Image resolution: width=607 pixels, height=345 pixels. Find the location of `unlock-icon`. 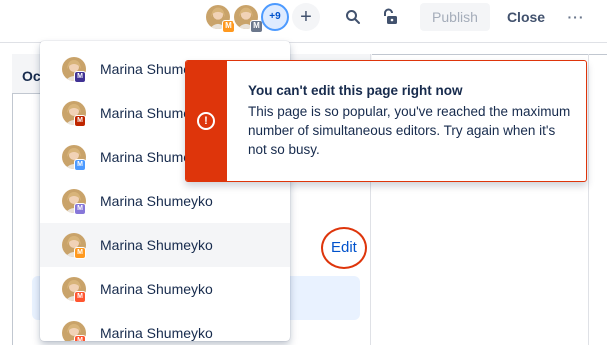

unlock-icon is located at coordinates (390, 16).